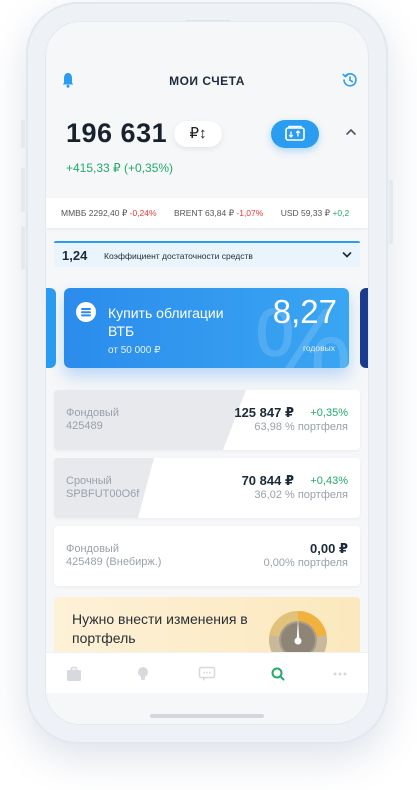  Describe the element at coordinates (301, 427) in the screenshot. I see `account-share: 63,98 % портфеля` at that location.